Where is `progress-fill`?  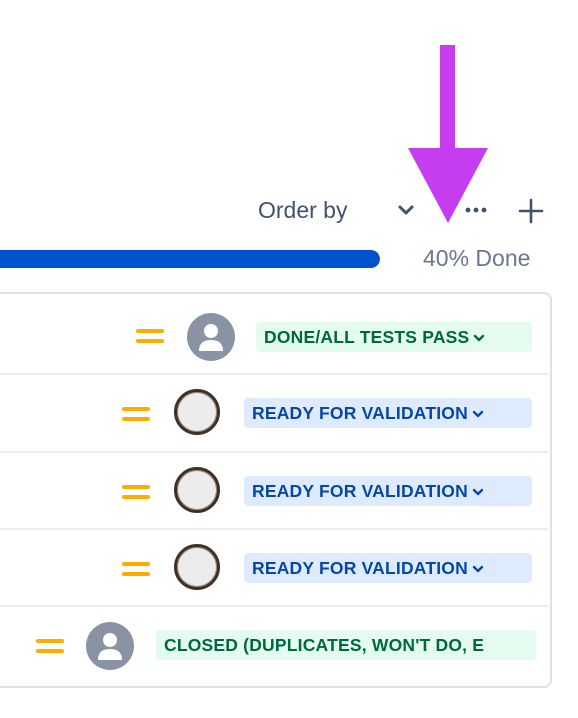
progress-fill is located at coordinates (190, 259).